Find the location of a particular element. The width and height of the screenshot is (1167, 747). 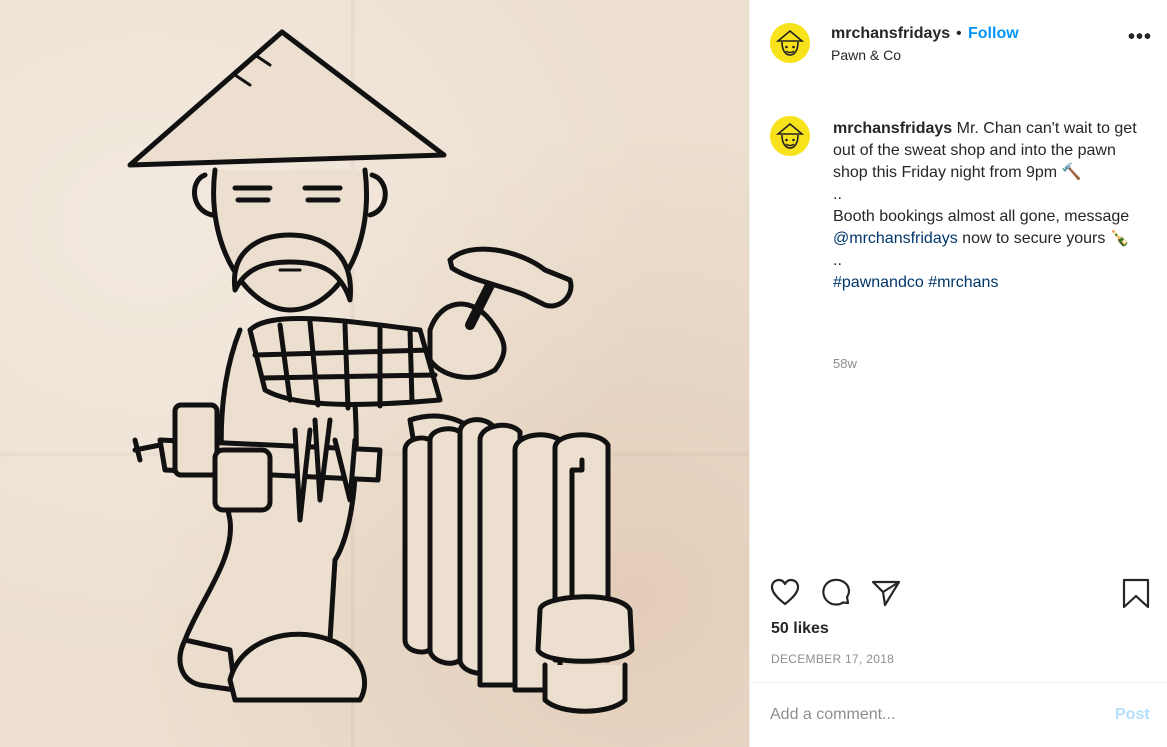

location-link: Pawn & Co is located at coordinates (866, 55).